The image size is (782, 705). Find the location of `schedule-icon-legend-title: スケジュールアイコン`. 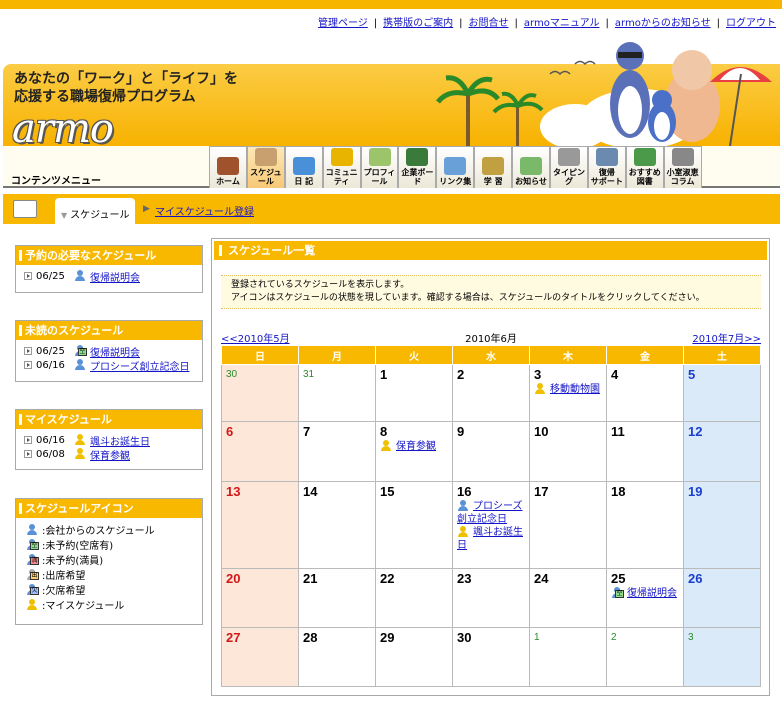

schedule-icon-legend-title: スケジュールアイコン is located at coordinates (109, 508).